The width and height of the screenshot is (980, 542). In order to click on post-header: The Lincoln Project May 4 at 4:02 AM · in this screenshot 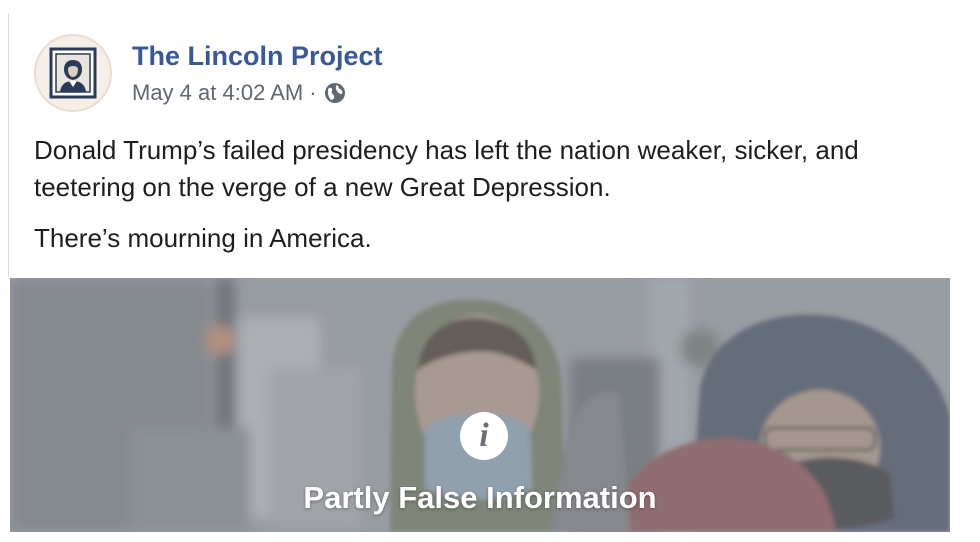, I will do `click(208, 74)`.